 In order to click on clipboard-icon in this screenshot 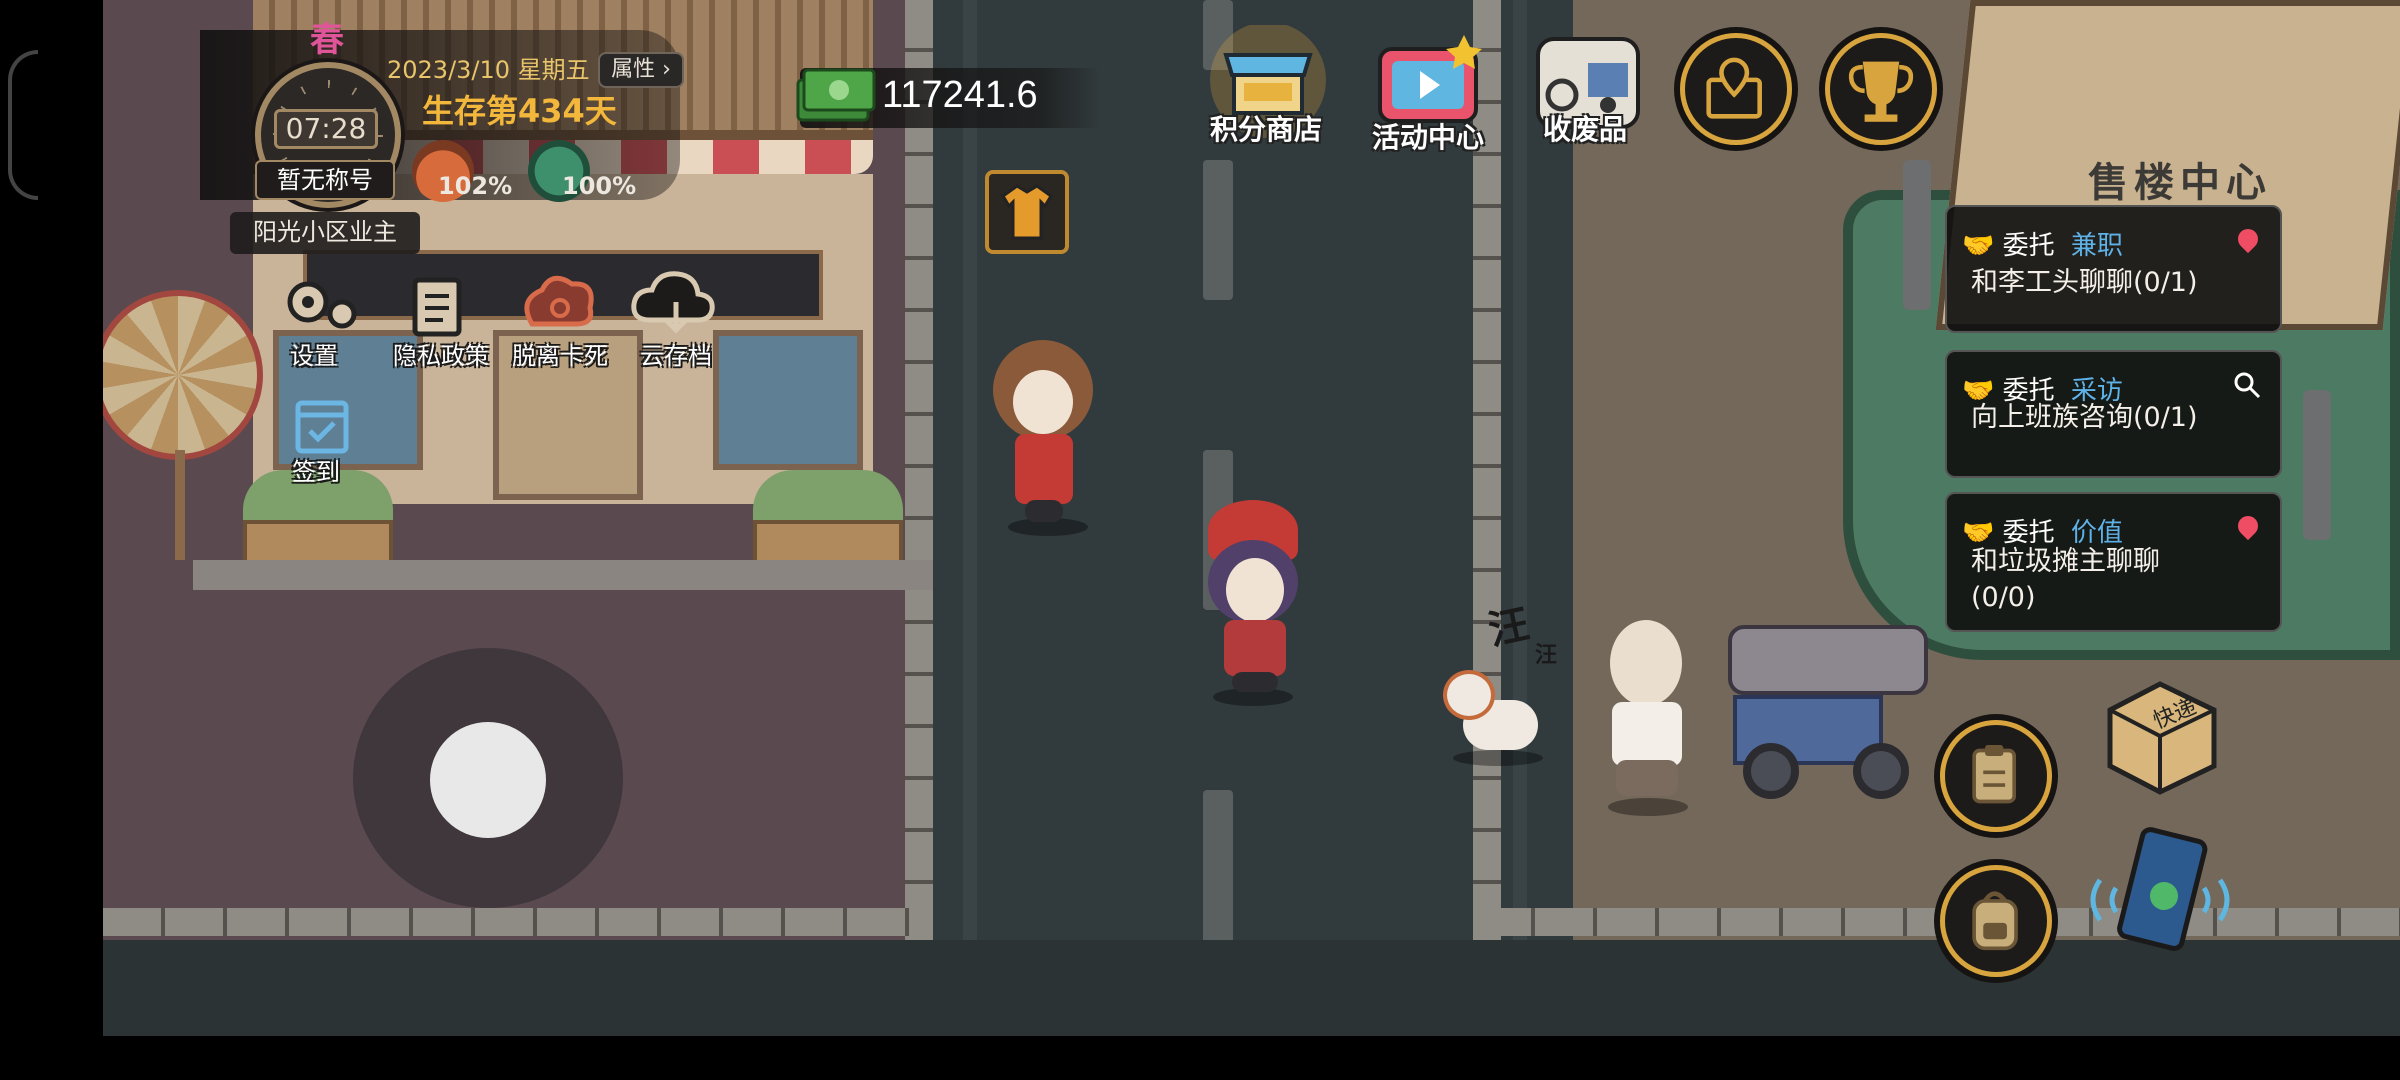, I will do `click(1994, 774)`.